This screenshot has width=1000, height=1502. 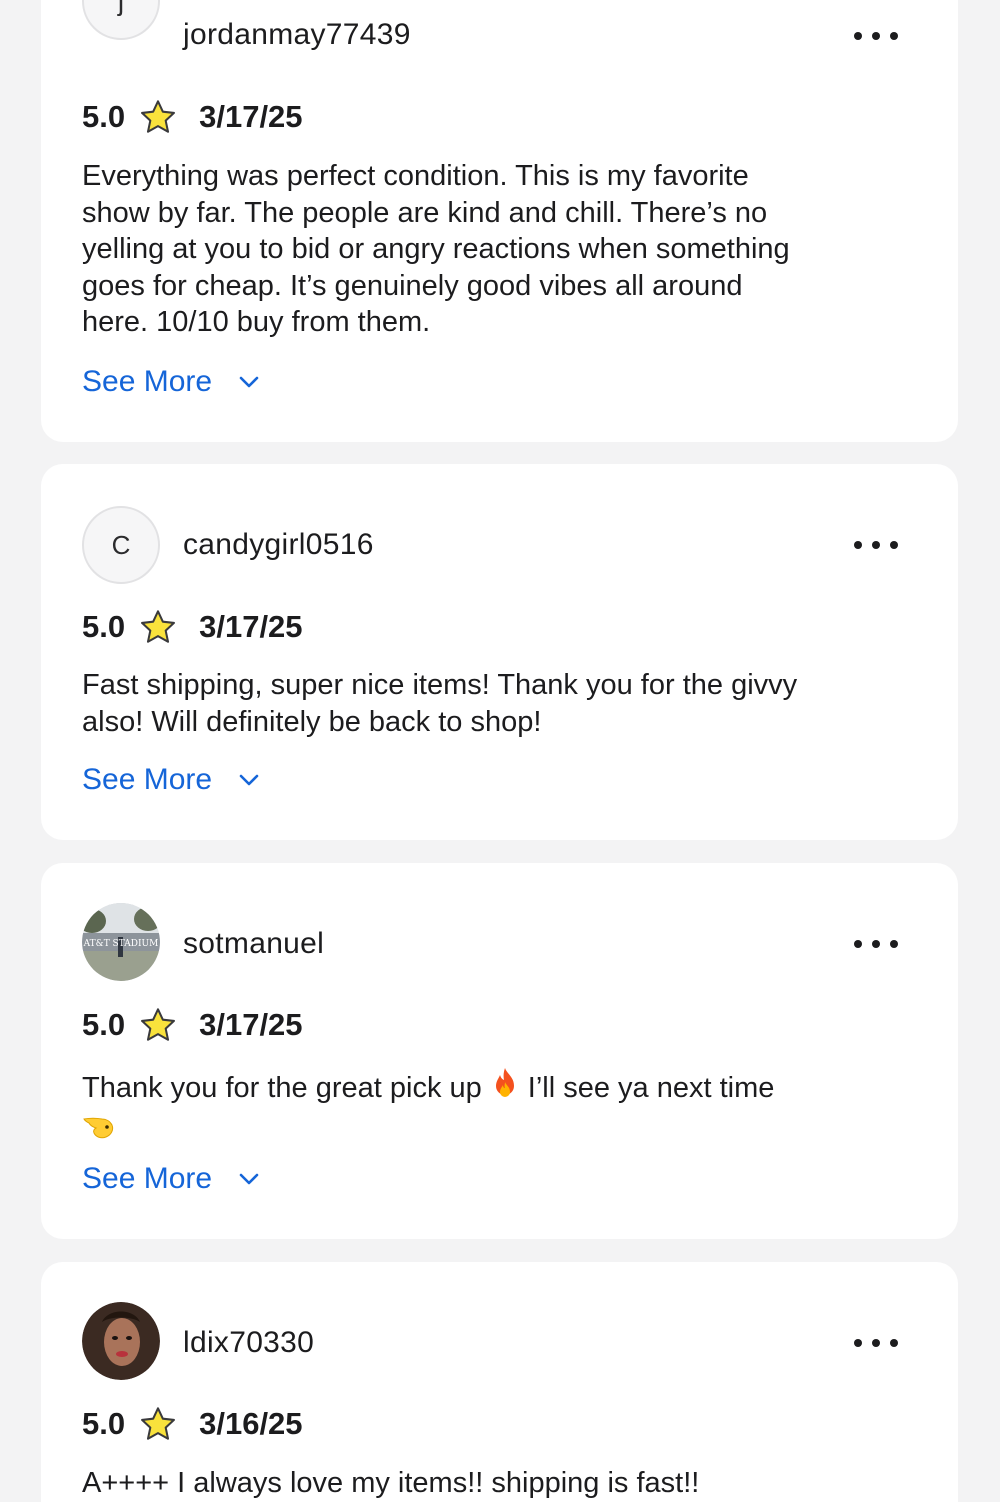 What do you see at coordinates (297, 35) in the screenshot?
I see `username: jordanmay77439` at bounding box center [297, 35].